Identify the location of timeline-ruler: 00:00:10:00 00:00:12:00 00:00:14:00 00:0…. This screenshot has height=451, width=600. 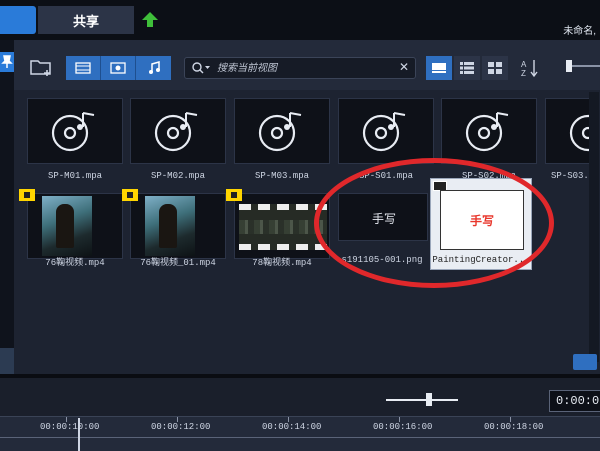
(300, 433).